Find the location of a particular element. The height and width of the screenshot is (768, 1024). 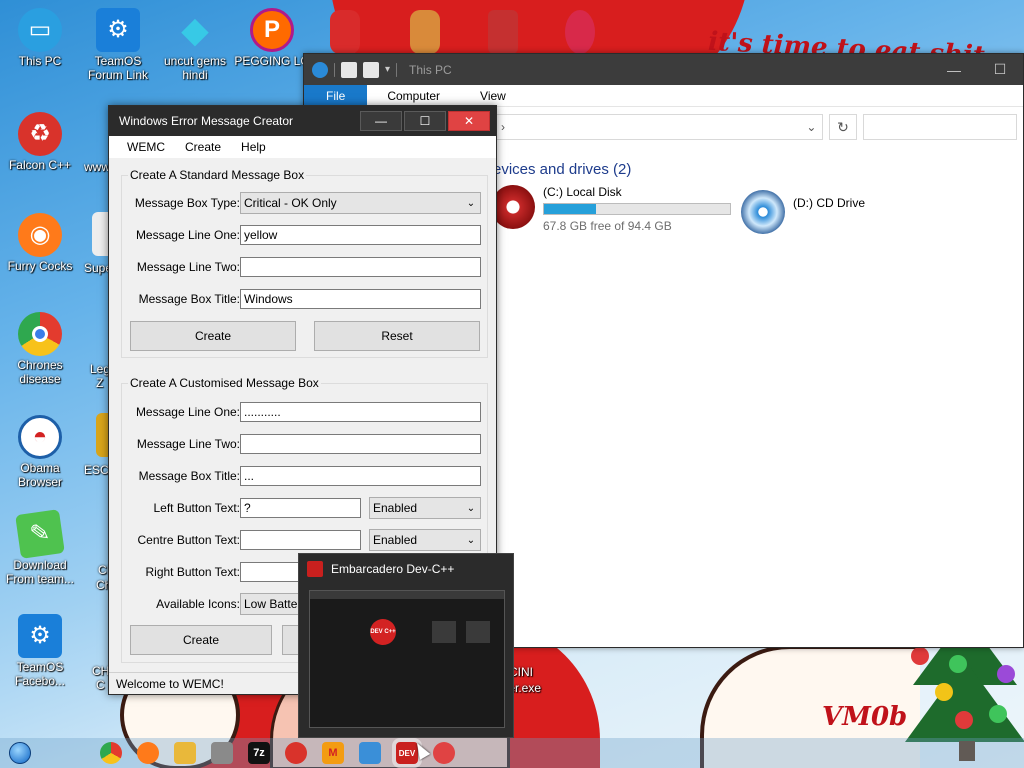

drive-c-free-space: 67.8 GB free of 94.4 GB is located at coordinates (607, 226).